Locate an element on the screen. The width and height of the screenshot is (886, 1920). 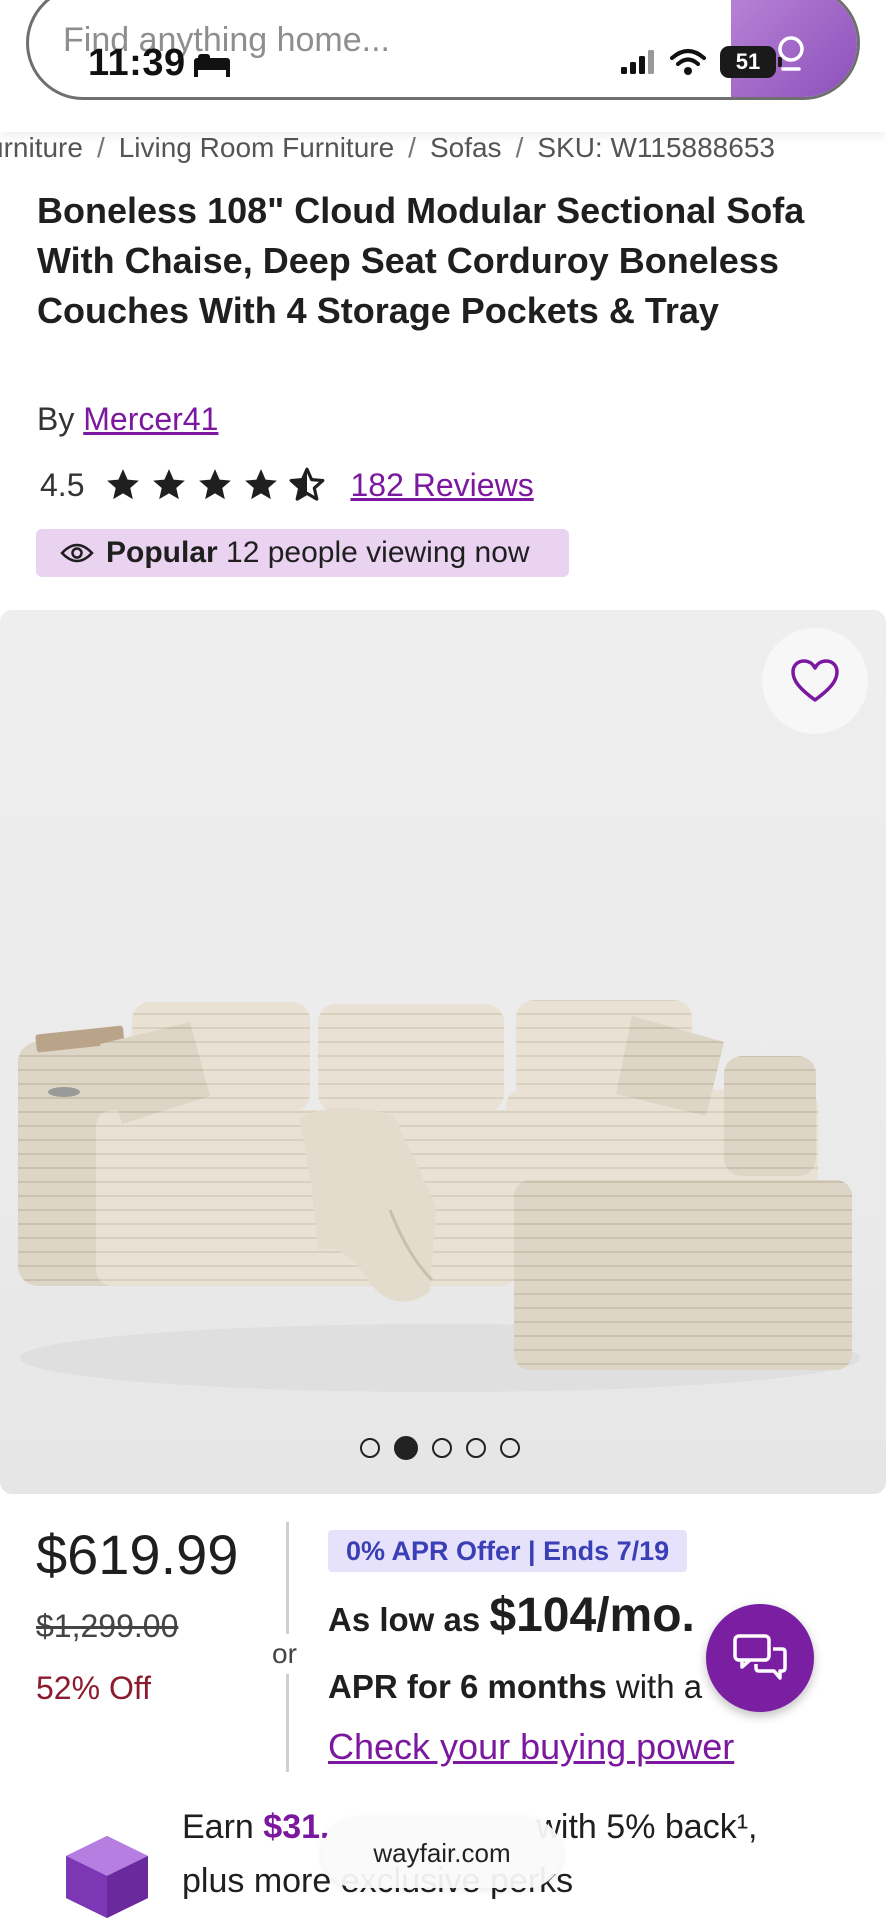
popular-label: Popular is located at coordinates (162, 552).